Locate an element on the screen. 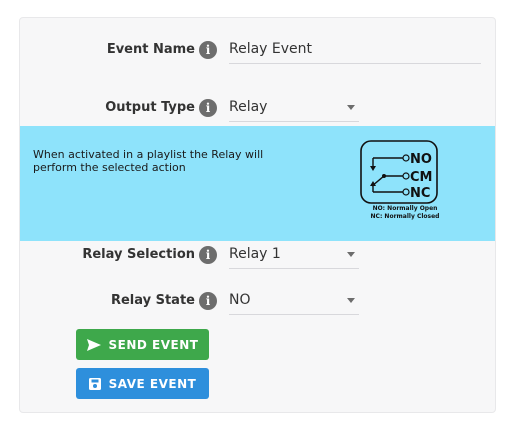 The width and height of the screenshot is (510, 430). relay-state-value: NO is located at coordinates (240, 300).